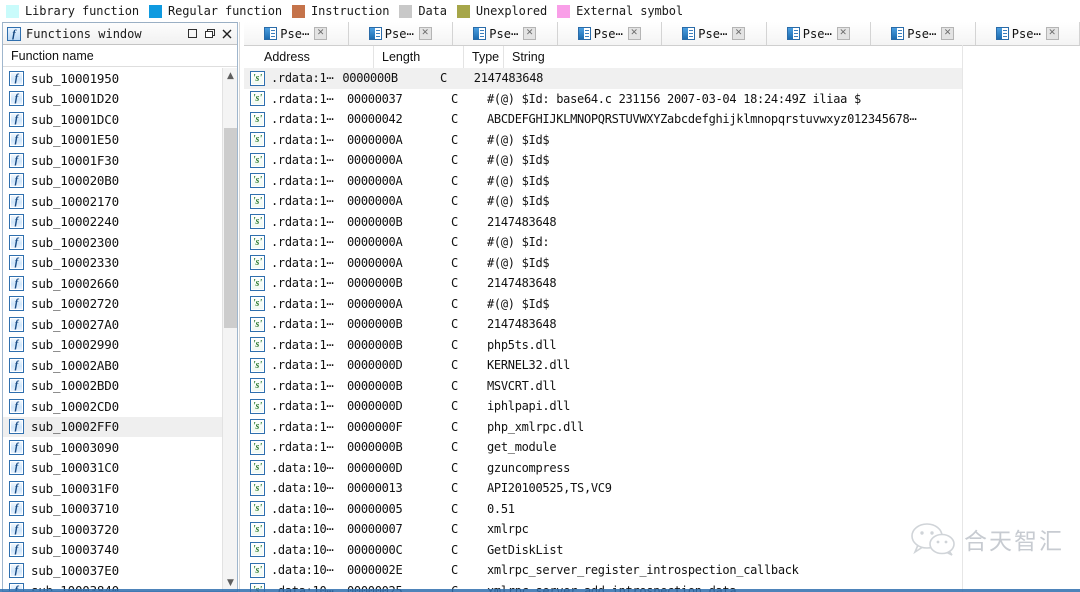 Image resolution: width=1080 pixels, height=592 pixels. I want to click on function-list-item: f sub_100031C0, so click(112, 468).